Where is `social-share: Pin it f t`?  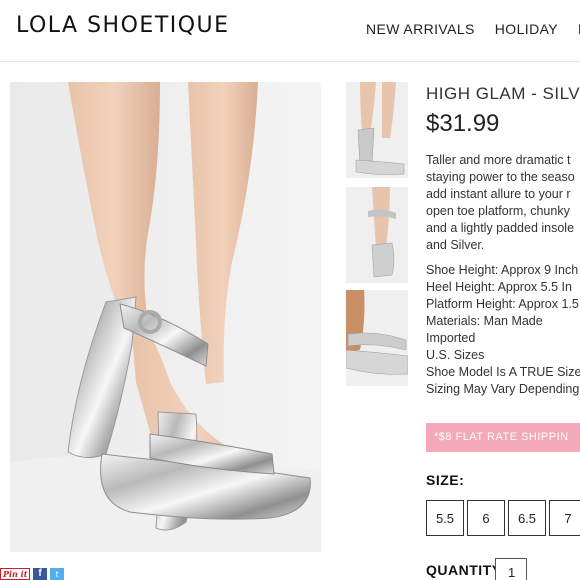 social-share: Pin it f t is located at coordinates (32, 574).